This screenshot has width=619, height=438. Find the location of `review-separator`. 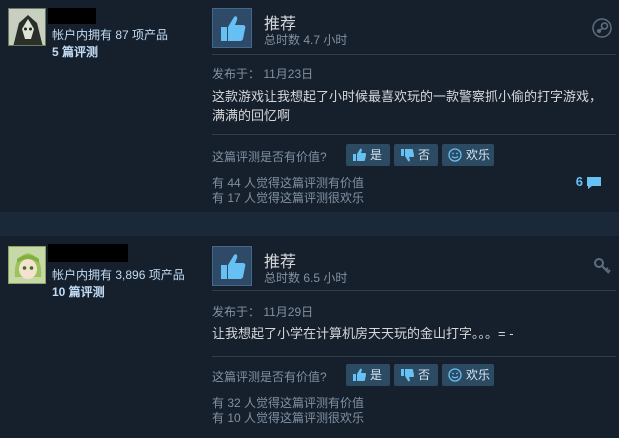

review-separator is located at coordinates (309, 224).